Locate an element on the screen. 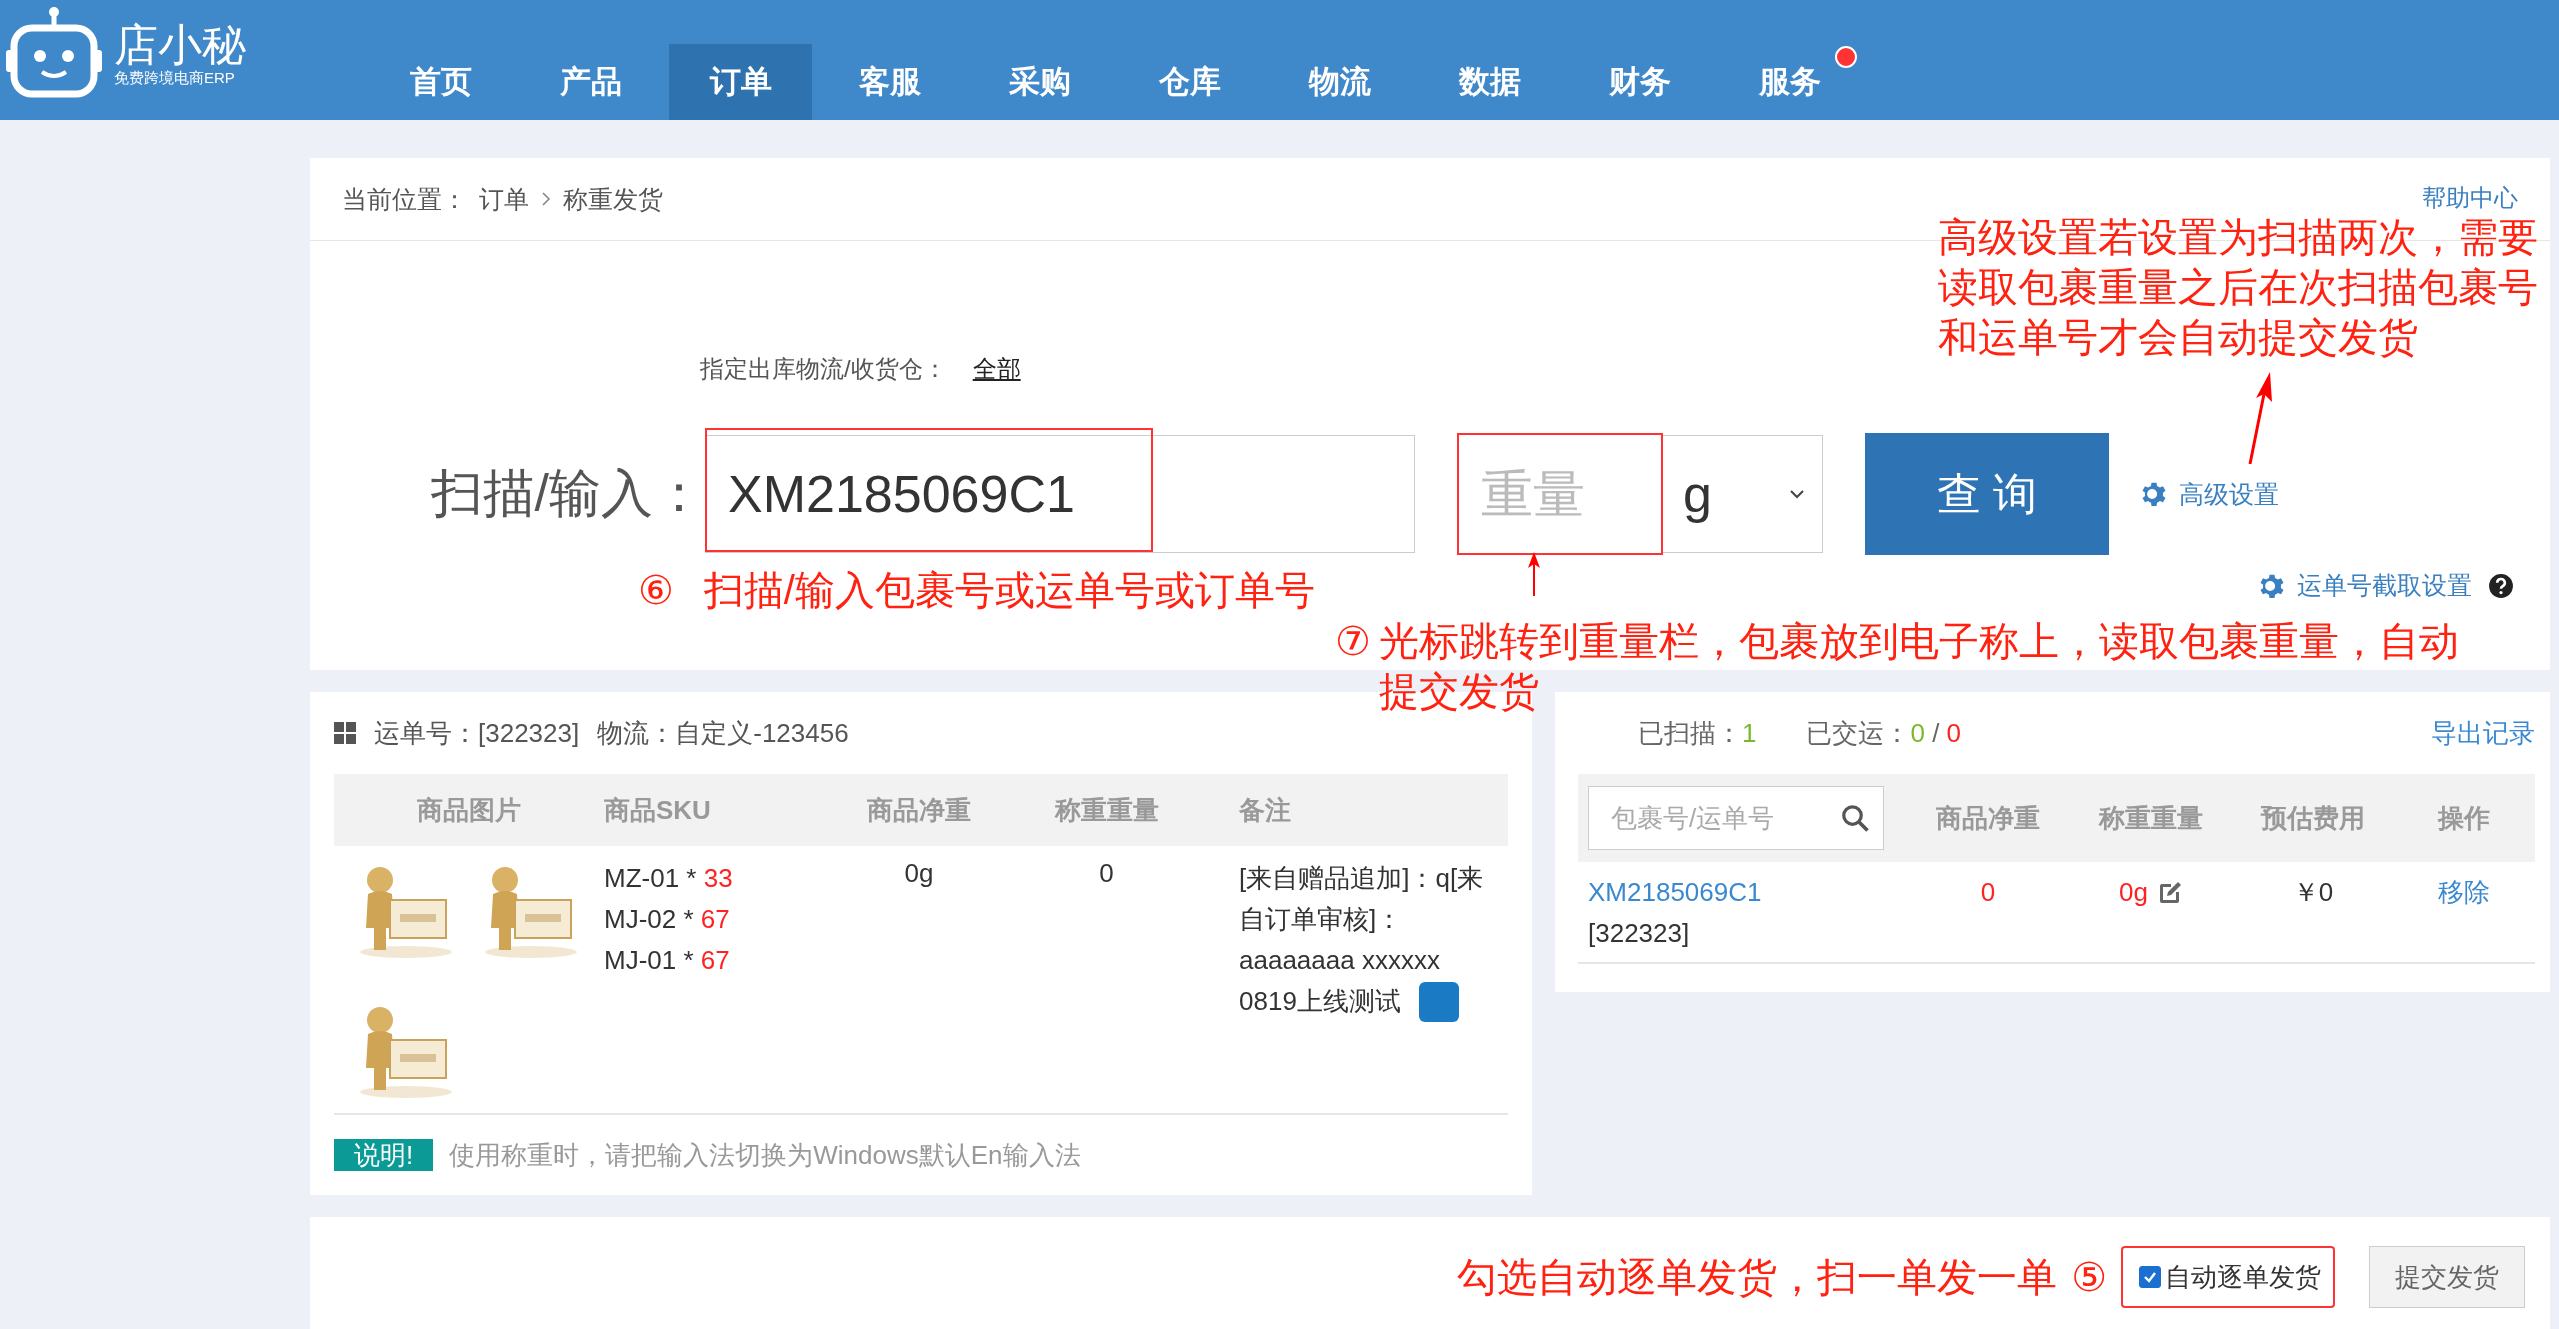 Image resolution: width=2559 pixels, height=1329 pixels. nav-tab: 采购 is located at coordinates (1040, 82).